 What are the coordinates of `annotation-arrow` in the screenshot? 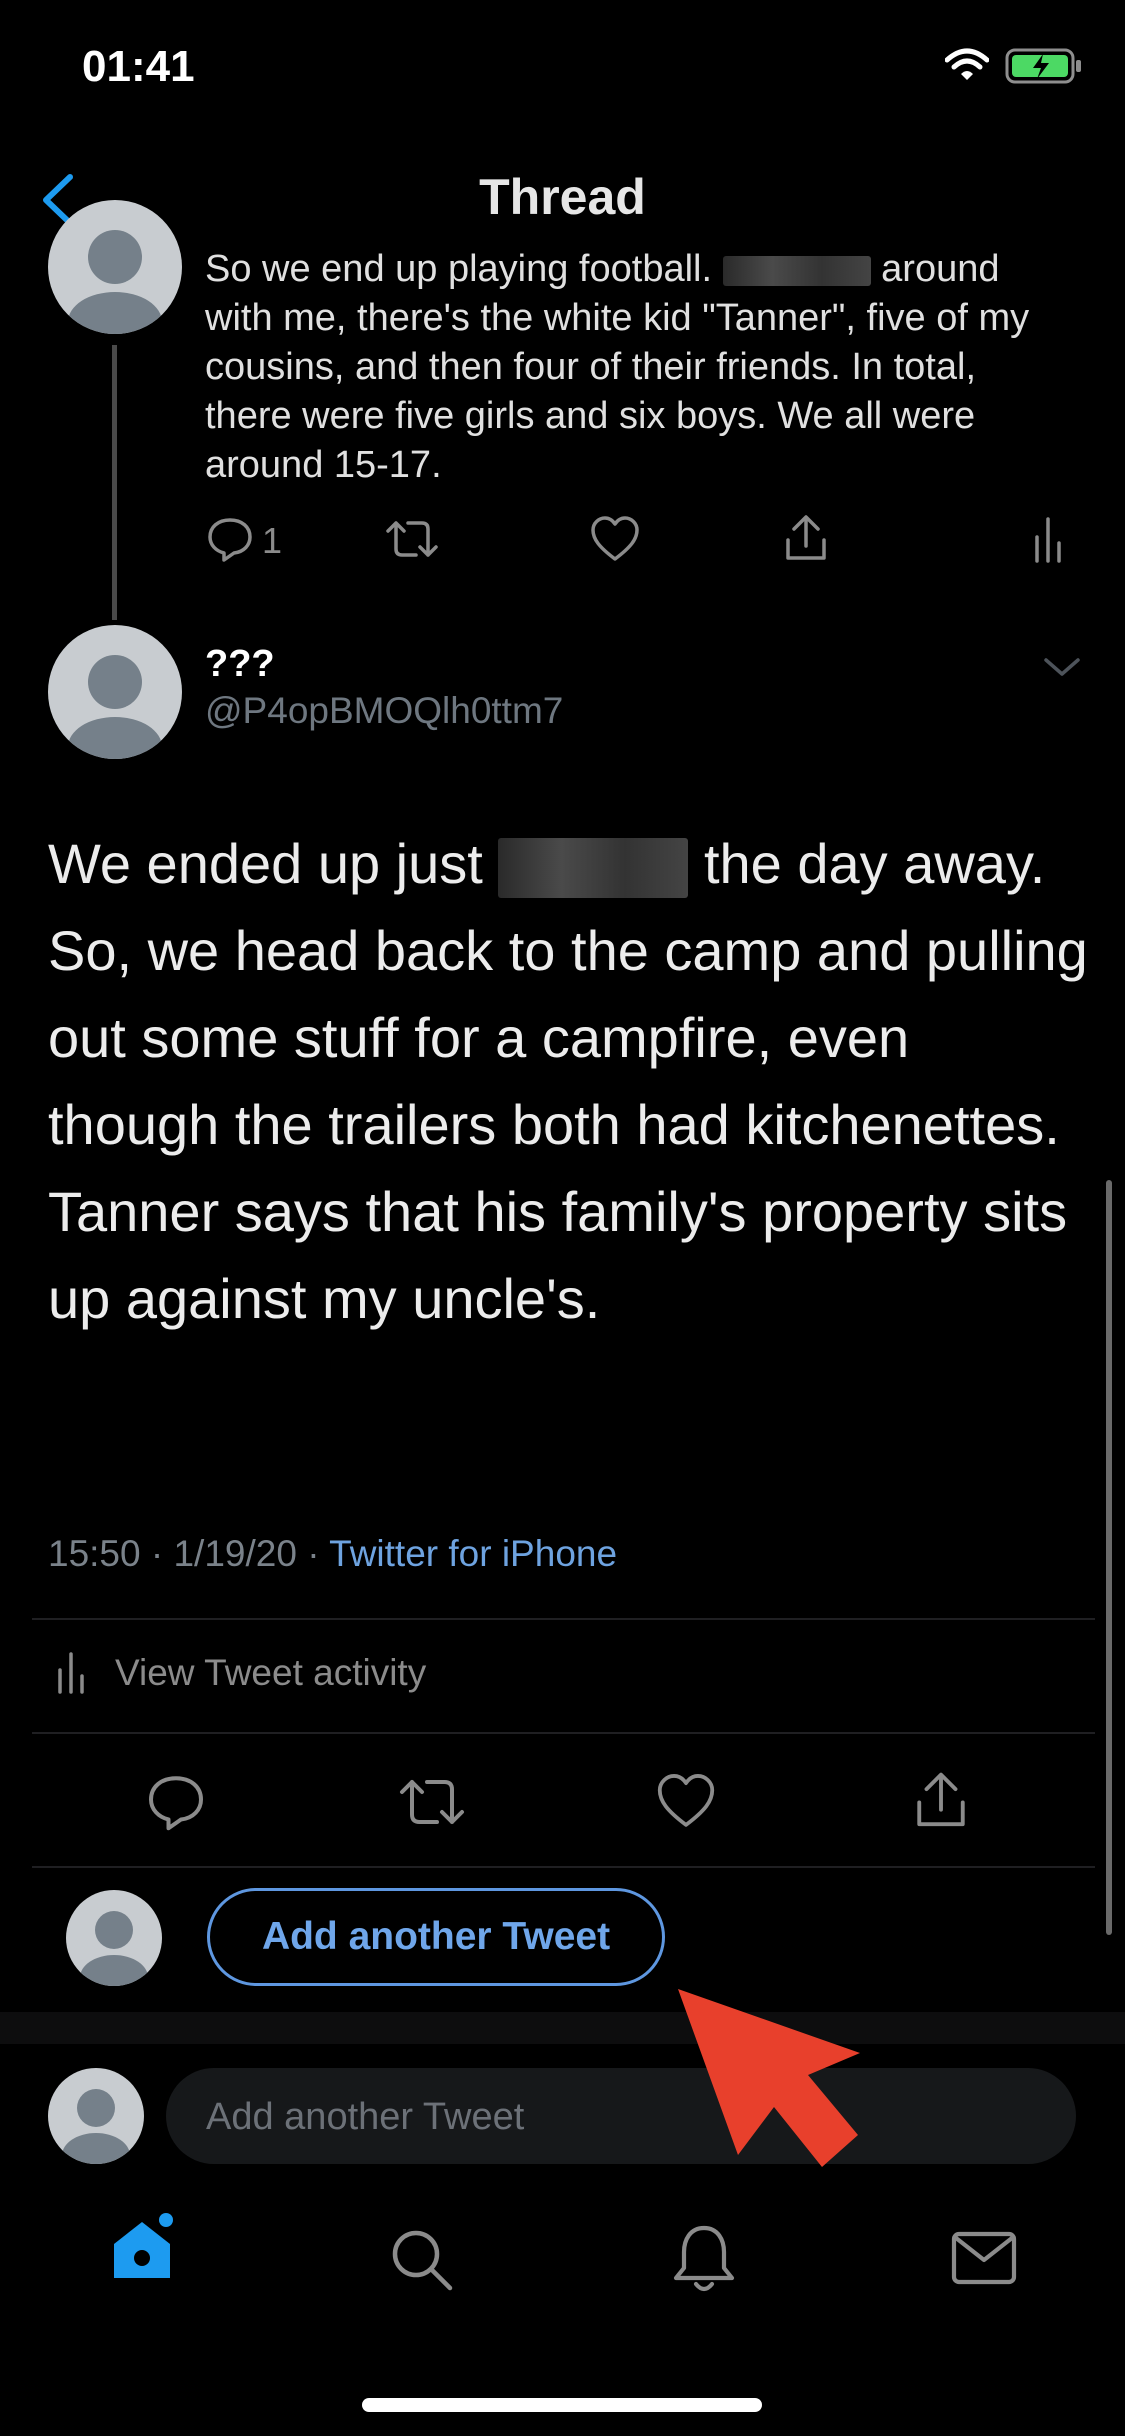 It's located at (769, 2078).